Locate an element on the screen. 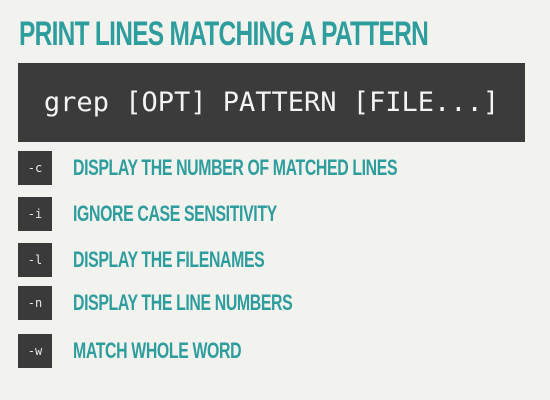 The height and width of the screenshot is (400, 550). option-description: DISPLAY THE LINE NUMBERS is located at coordinates (183, 302).